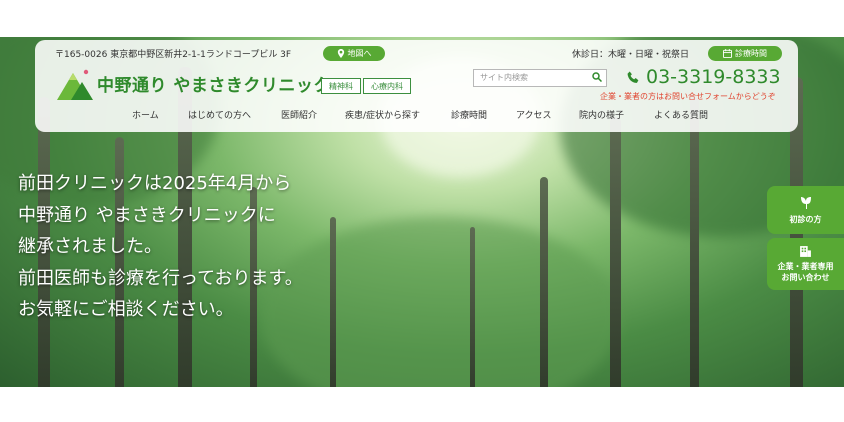 This screenshot has width=844, height=422. I want to click on badge-psychiatry: 精神科, so click(341, 86).